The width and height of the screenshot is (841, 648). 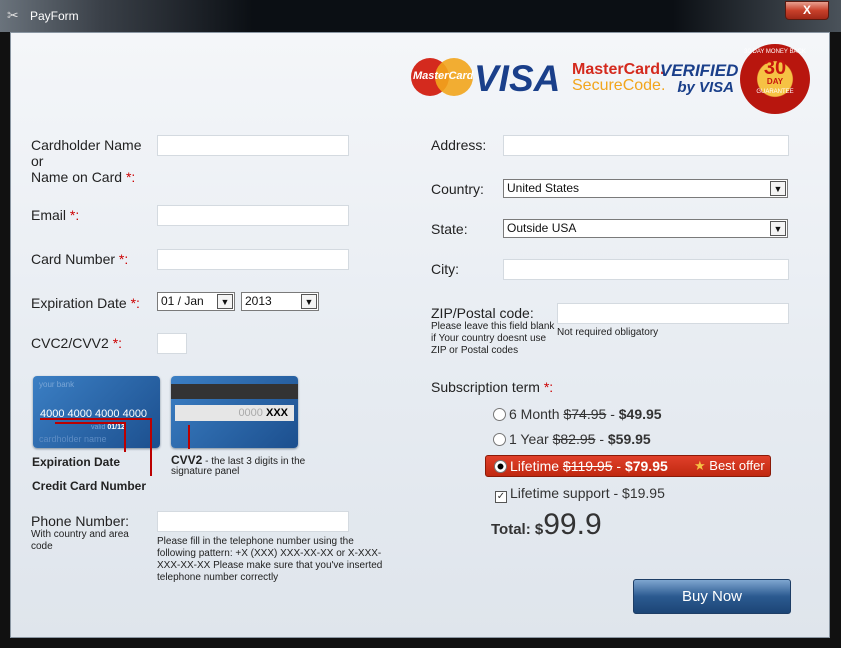 I want to click on address-label: Address:, so click(x=459, y=145).